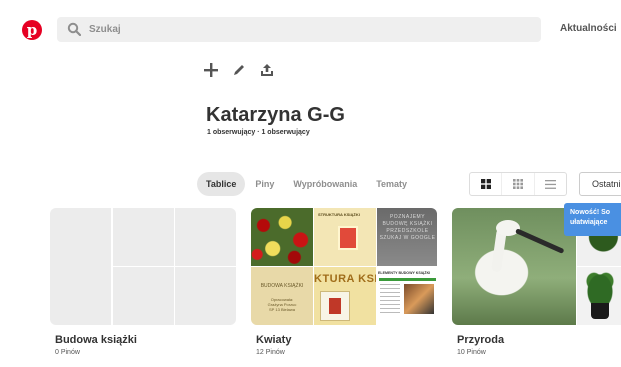 This screenshot has height=367, width=621. What do you see at coordinates (480, 340) in the screenshot?
I see `board-title: Przyroda` at bounding box center [480, 340].